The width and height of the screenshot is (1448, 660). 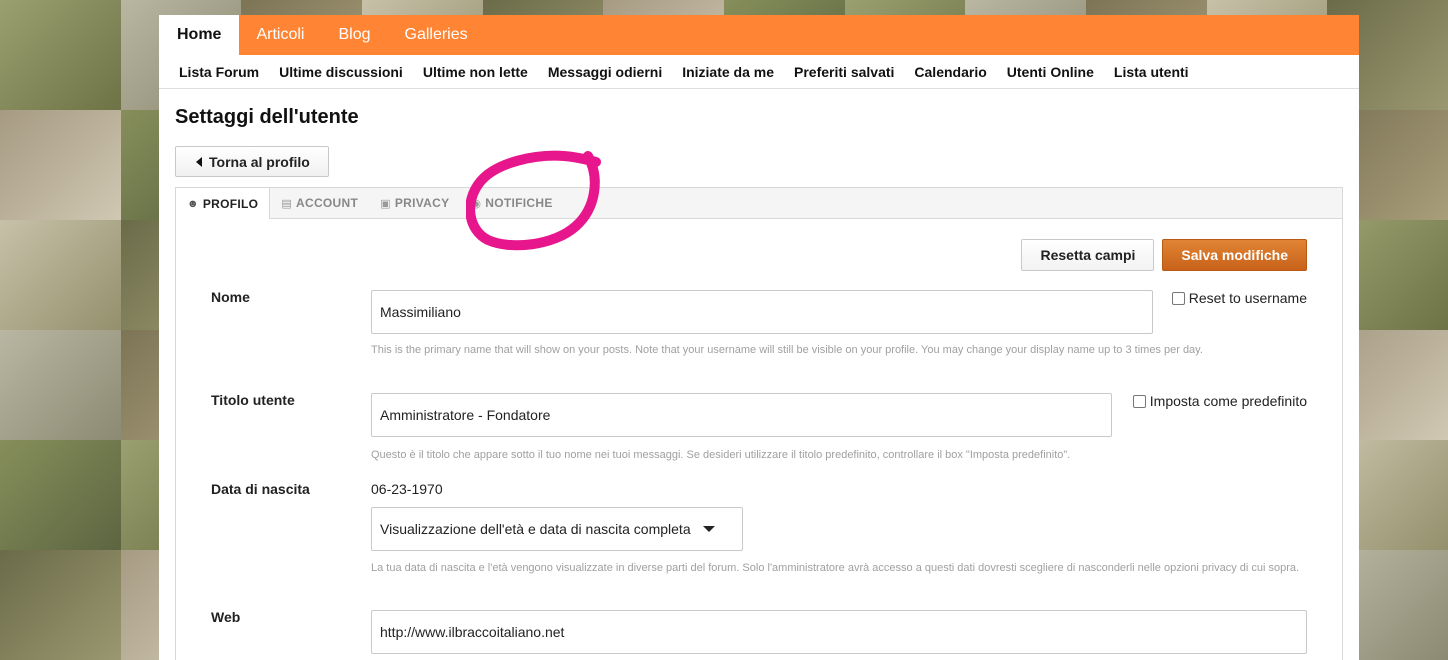 What do you see at coordinates (1247, 298) in the screenshot?
I see `checkbox-label: Reset to username` at bounding box center [1247, 298].